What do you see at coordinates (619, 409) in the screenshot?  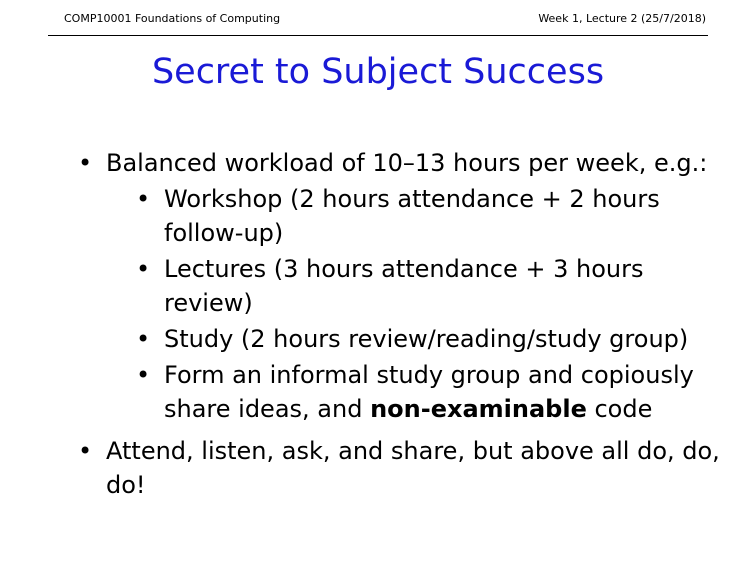 I see `sub-bullet-text-after: code` at bounding box center [619, 409].